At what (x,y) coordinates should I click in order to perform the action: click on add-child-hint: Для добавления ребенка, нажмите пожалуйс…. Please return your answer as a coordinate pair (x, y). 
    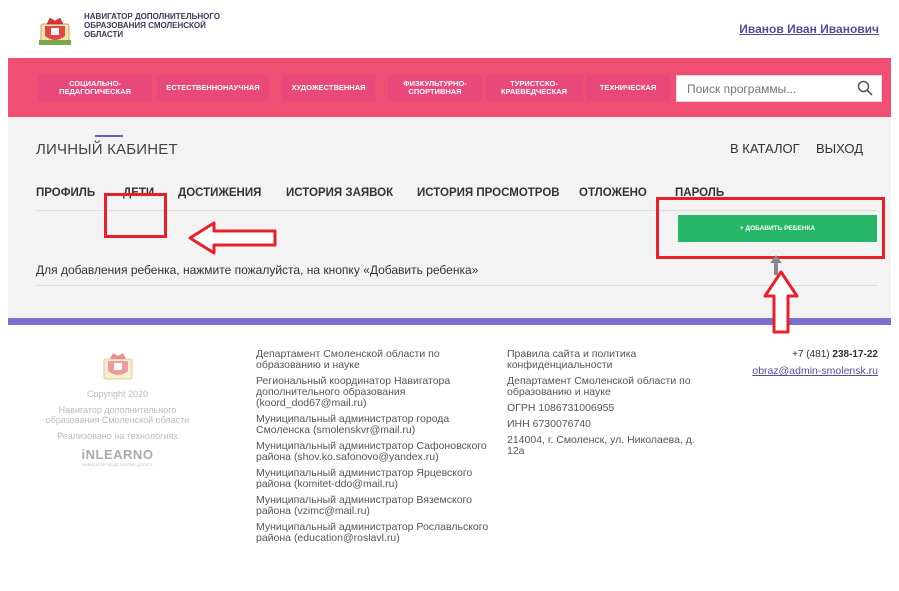
    Looking at the image, I should click on (257, 270).